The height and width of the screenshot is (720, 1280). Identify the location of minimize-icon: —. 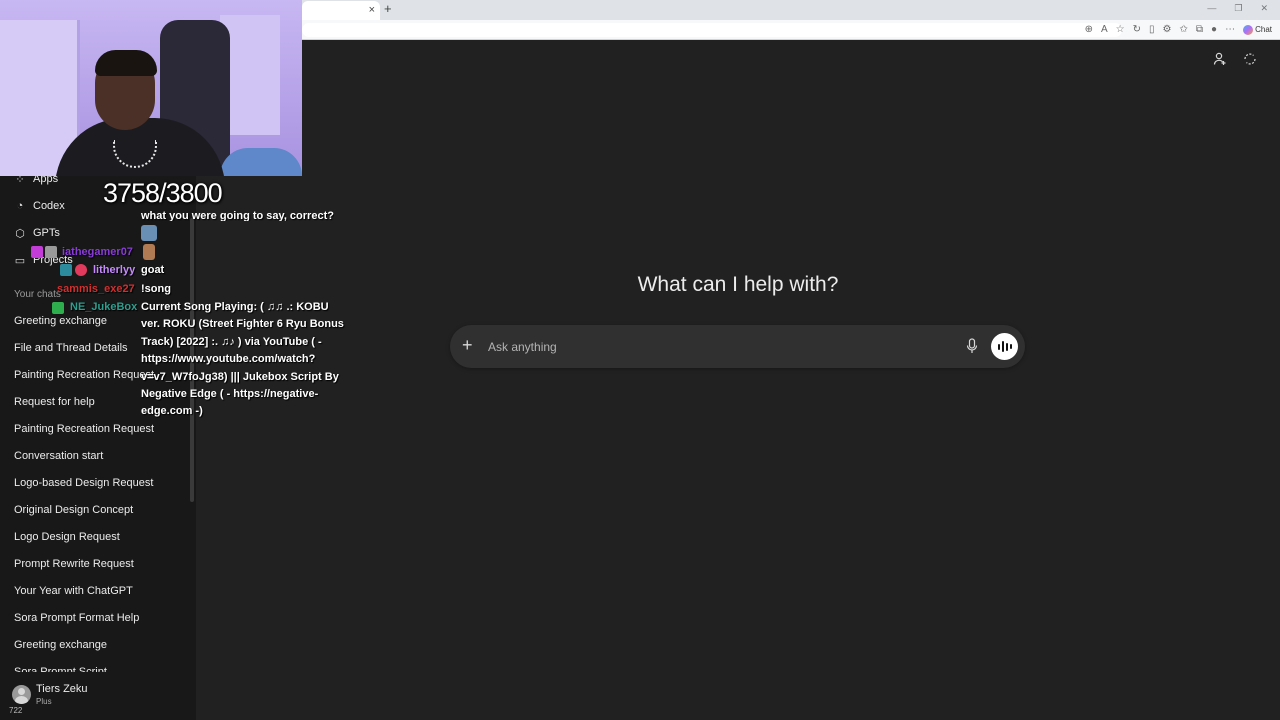
(1211, 8).